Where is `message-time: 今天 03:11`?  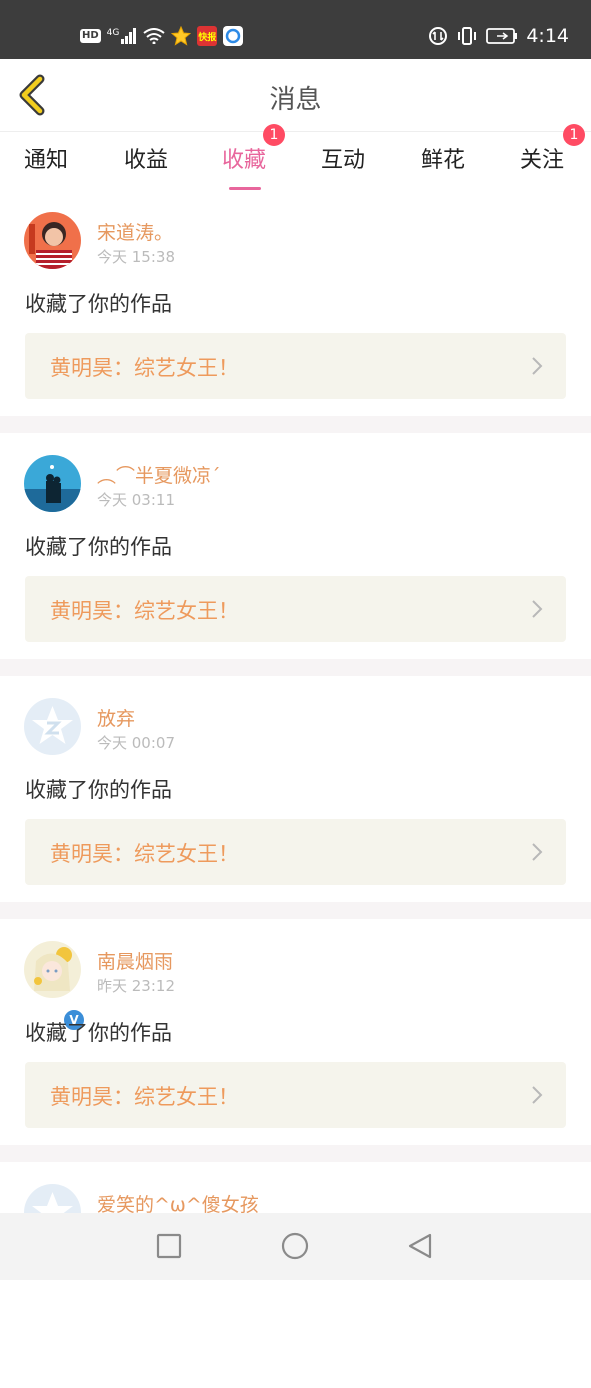
message-time: 今天 03:11 is located at coordinates (136, 500).